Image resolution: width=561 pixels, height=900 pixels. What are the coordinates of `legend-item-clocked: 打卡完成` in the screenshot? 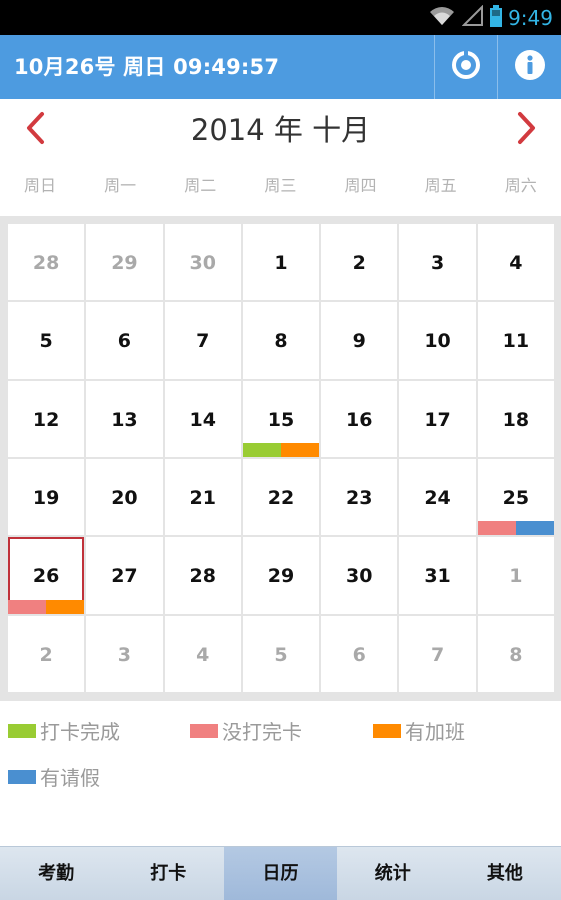 It's located at (64, 730).